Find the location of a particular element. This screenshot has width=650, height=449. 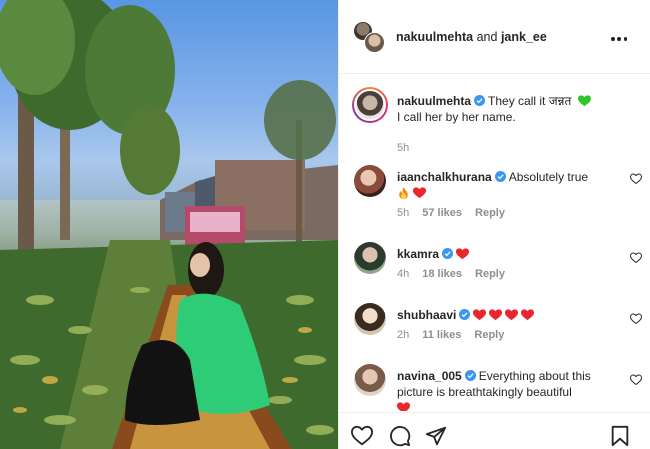

comment-meta: 4h 18 likes Reply is located at coordinates (451, 274).